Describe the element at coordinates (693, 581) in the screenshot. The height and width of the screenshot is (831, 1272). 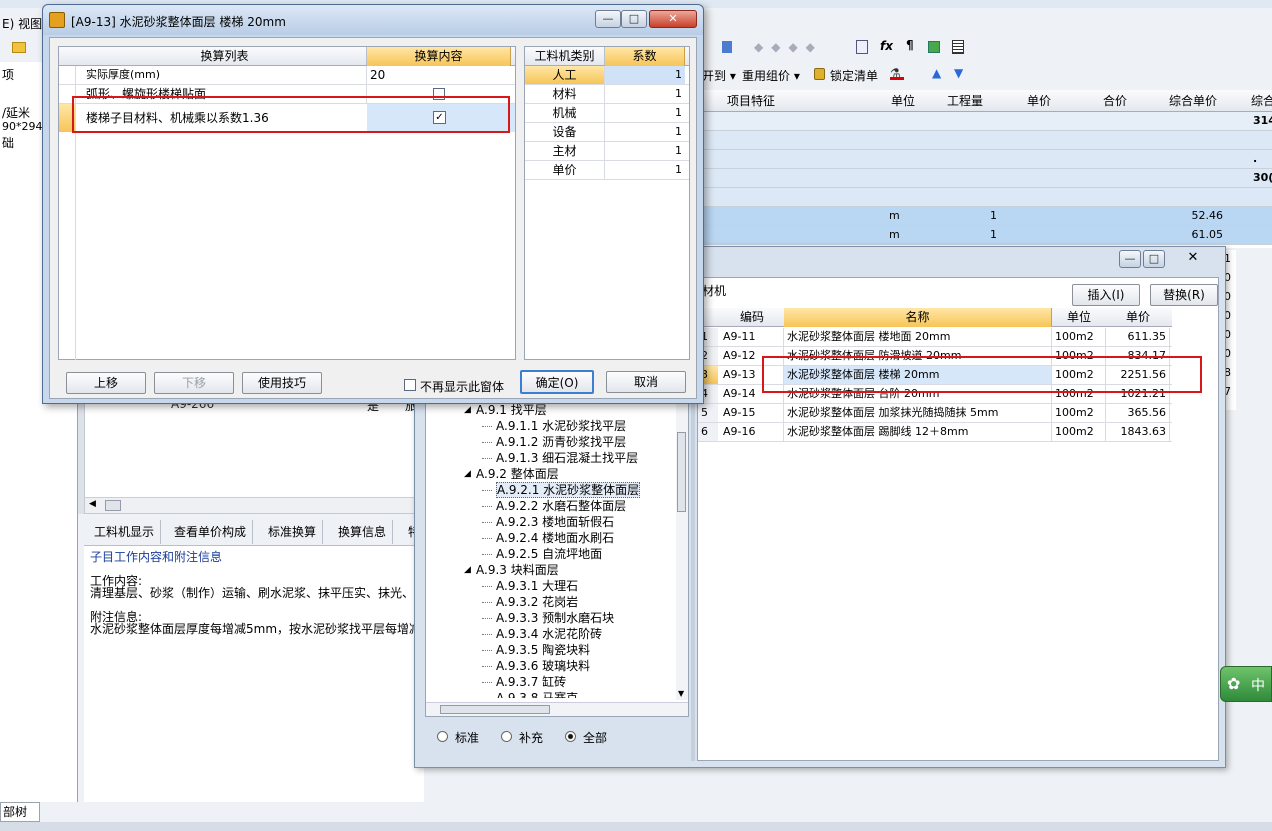
I see `tree-splitter` at that location.